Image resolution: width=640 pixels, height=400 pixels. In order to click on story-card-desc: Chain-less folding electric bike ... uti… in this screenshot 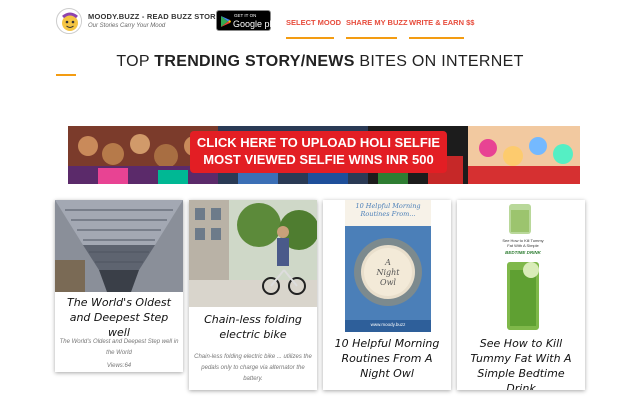, I will do `click(253, 368)`.